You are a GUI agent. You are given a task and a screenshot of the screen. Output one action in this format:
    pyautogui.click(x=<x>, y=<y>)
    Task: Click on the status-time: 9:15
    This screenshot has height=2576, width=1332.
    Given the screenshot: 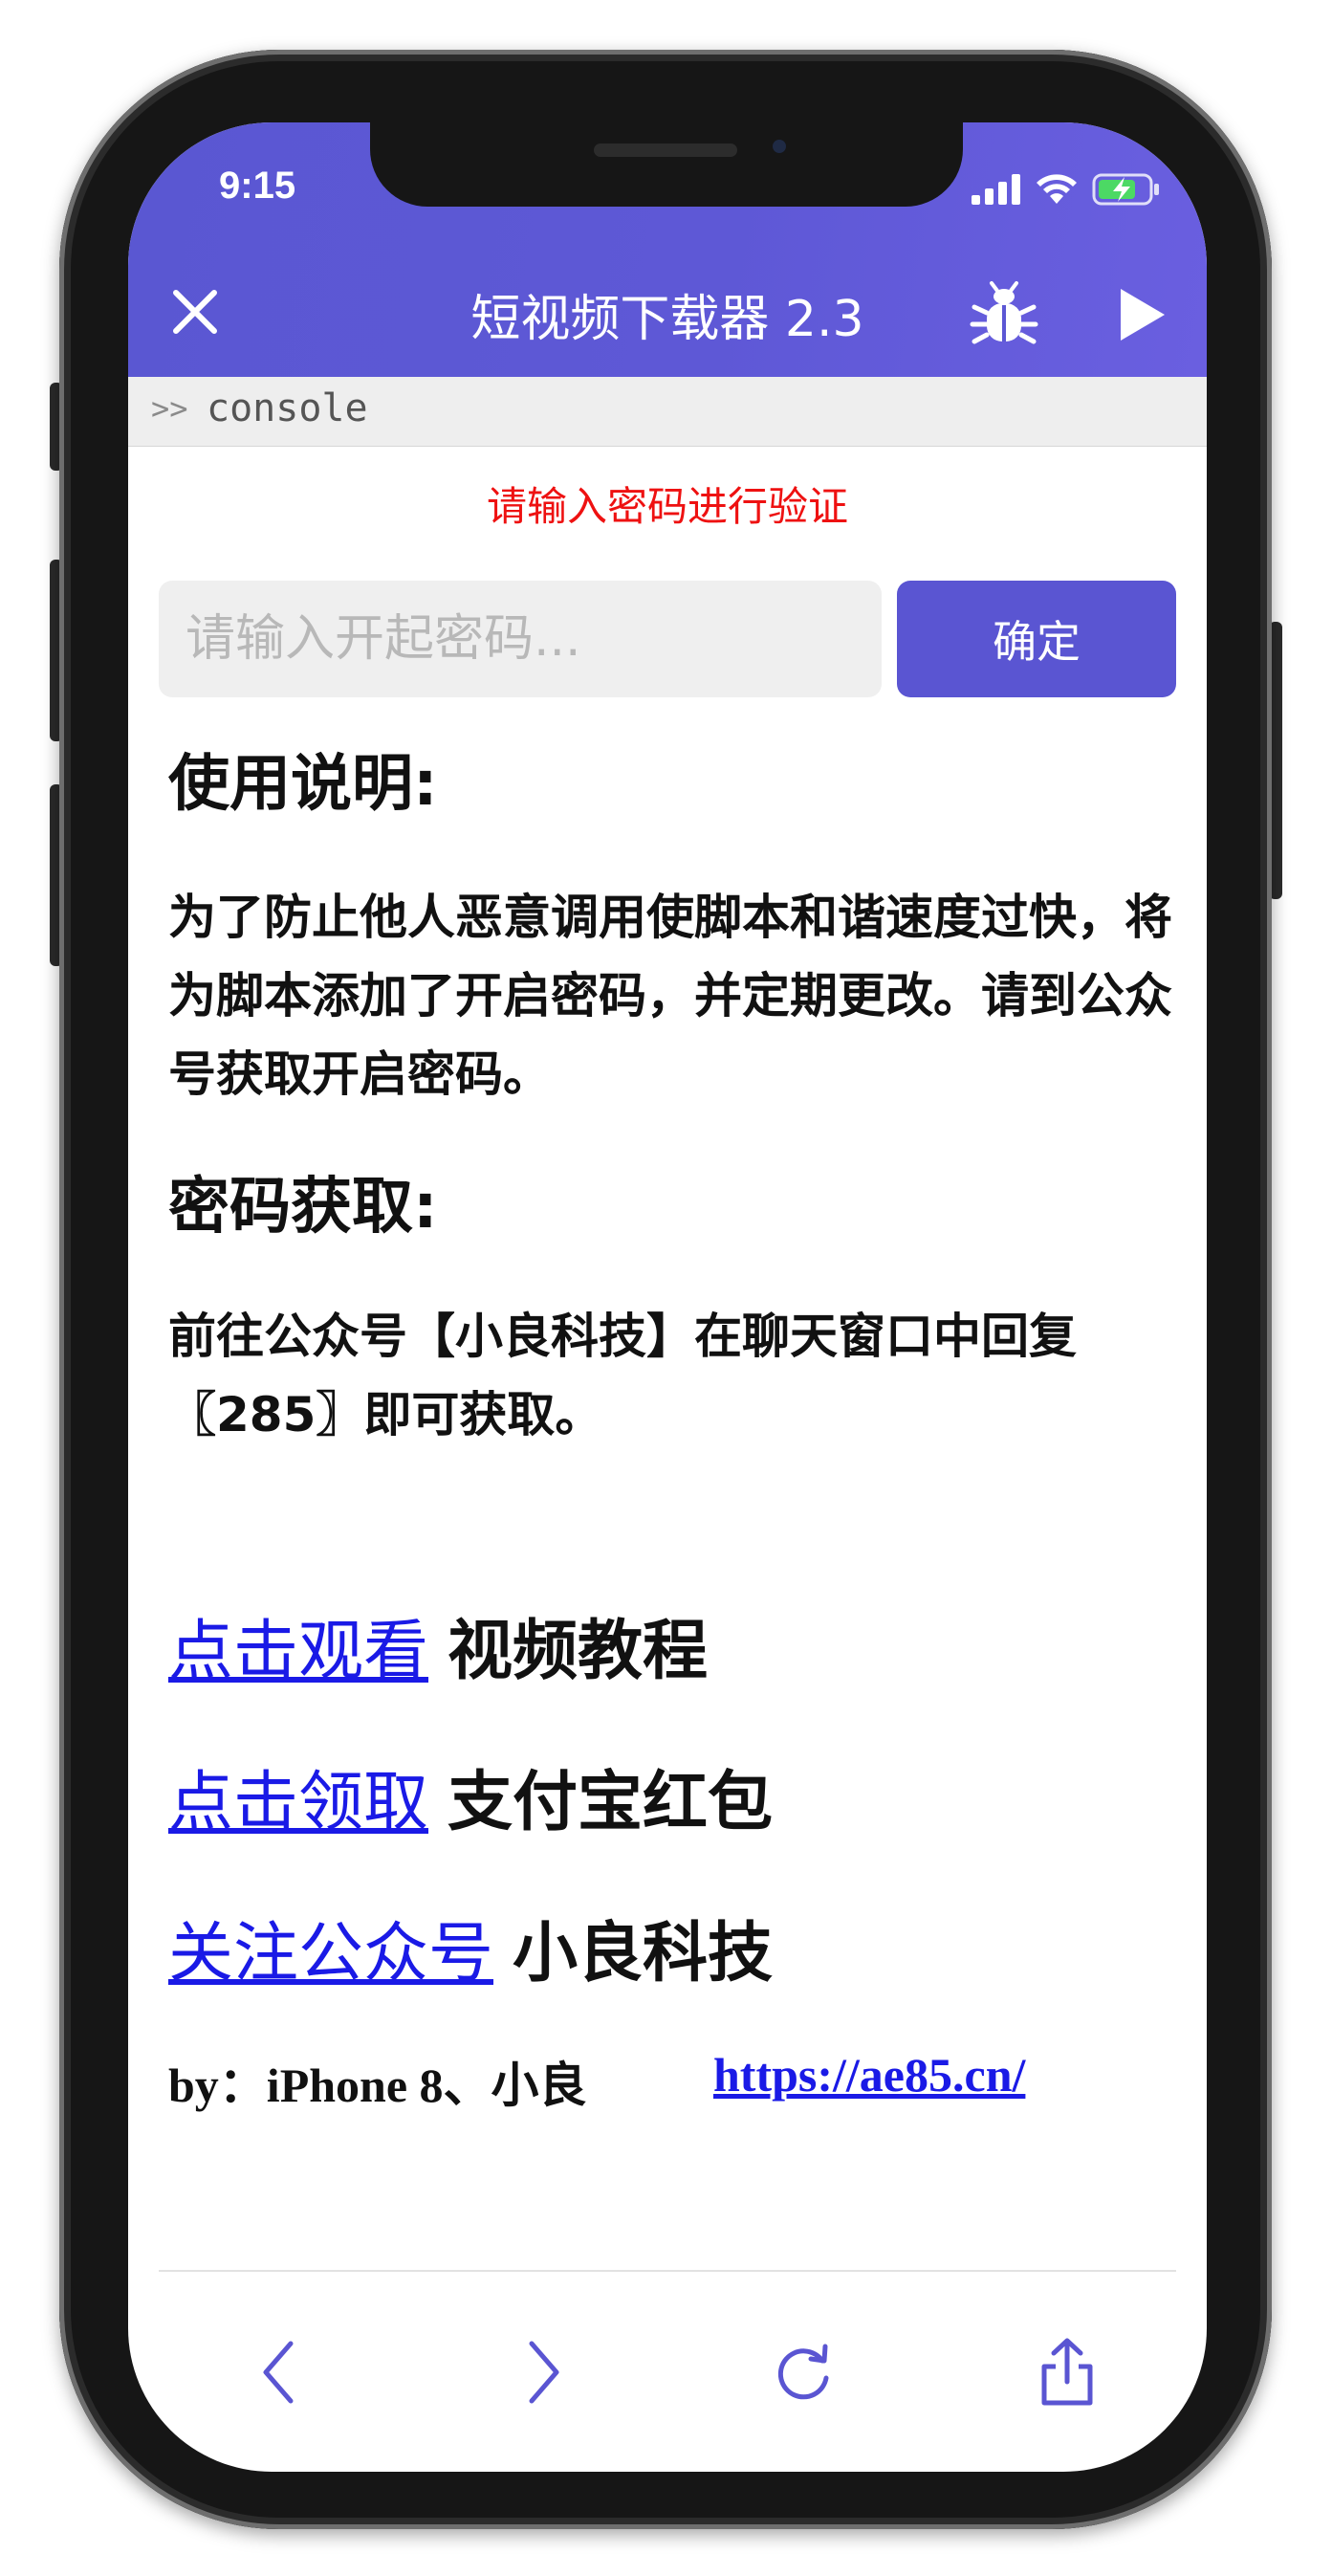 What is the action you would take?
    pyautogui.click(x=257, y=186)
    